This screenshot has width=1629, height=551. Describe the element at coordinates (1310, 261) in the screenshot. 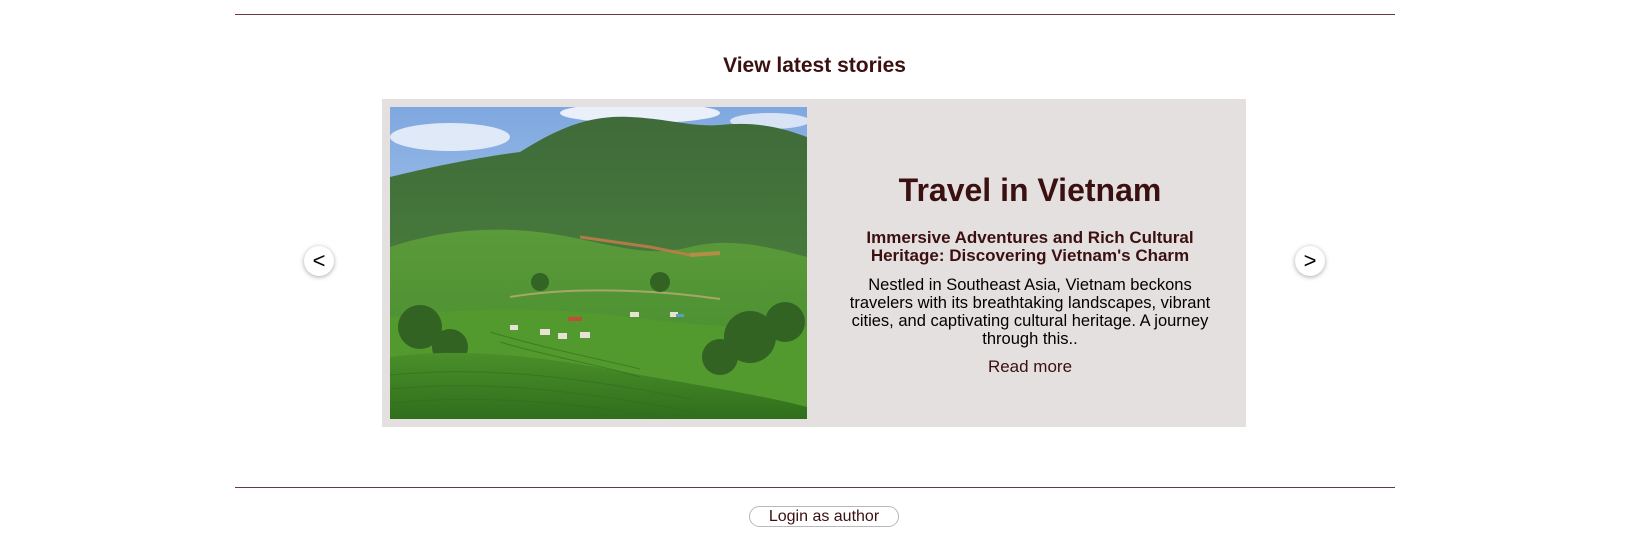

I see `carousel-next-button: >` at that location.